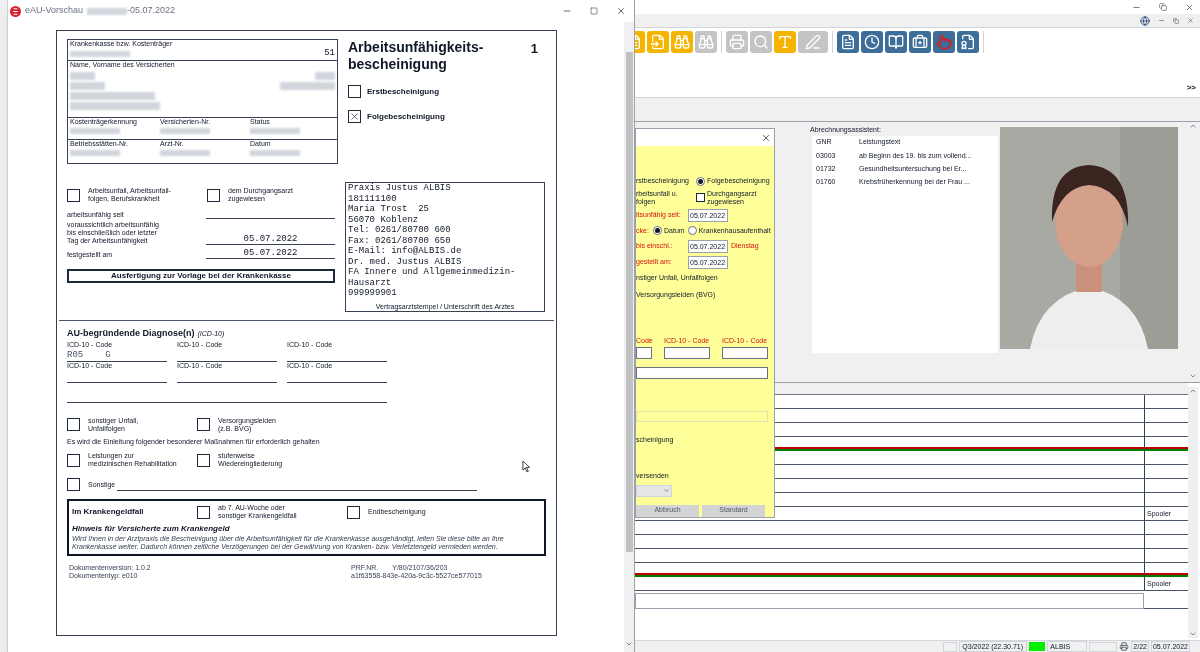 This screenshot has height=652, width=1200. Describe the element at coordinates (403, 91) in the screenshot. I see `checkbox-label: Erstbescheinigung` at that location.